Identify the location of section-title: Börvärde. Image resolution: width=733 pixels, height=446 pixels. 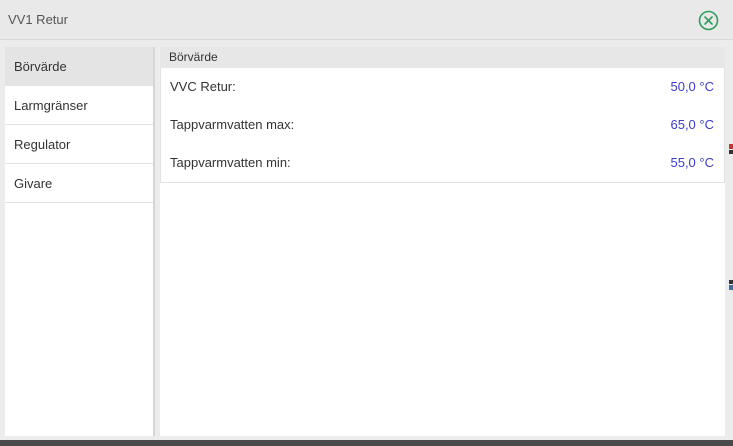
(442, 57).